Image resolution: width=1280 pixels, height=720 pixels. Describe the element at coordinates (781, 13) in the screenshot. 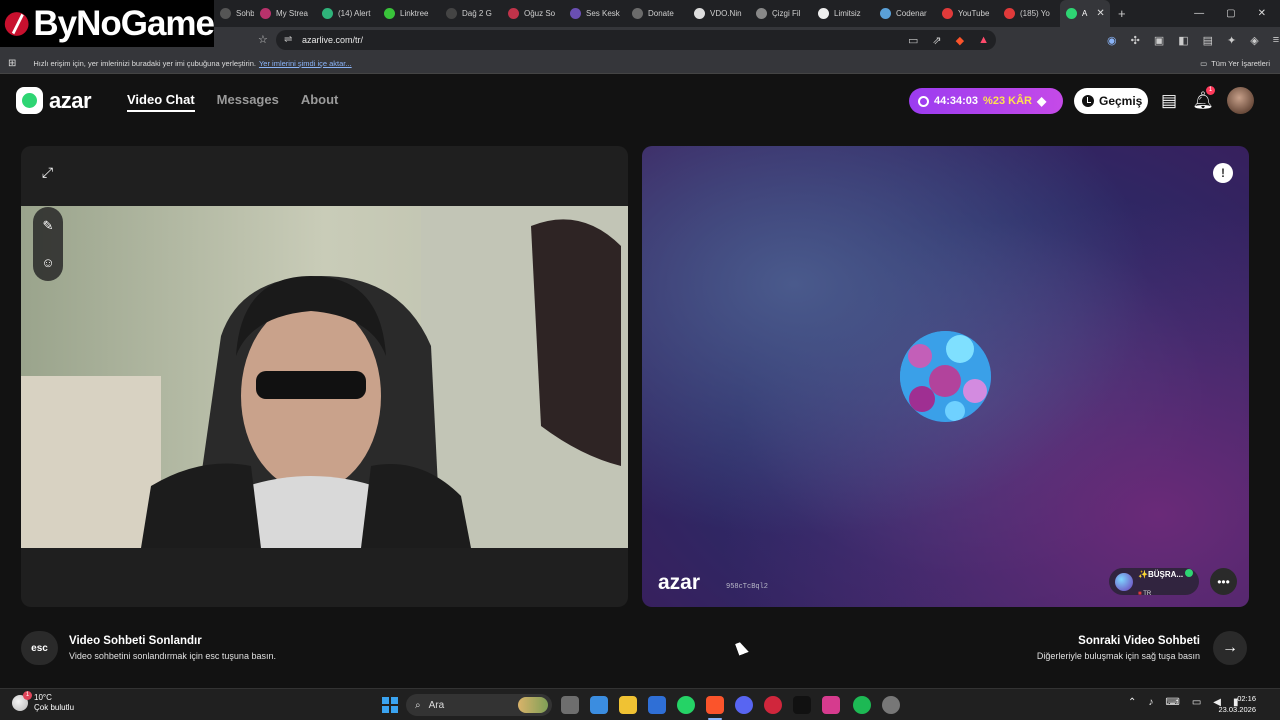

I see `browser-tab: Çizgi Fil` at that location.